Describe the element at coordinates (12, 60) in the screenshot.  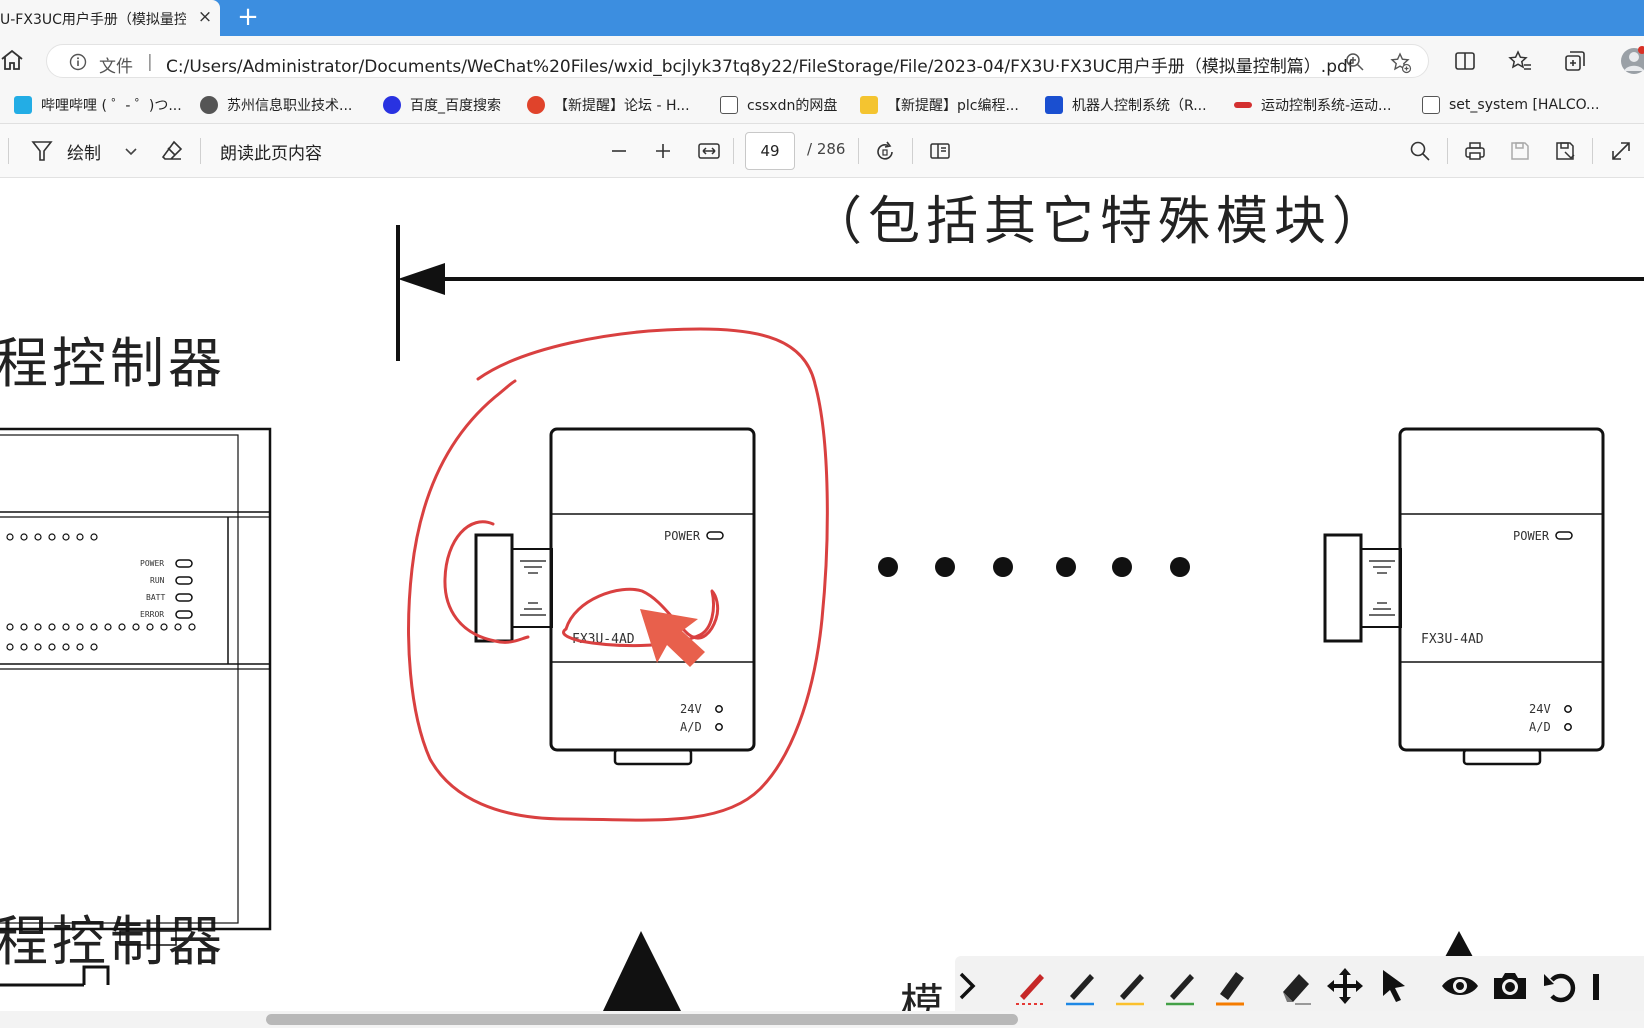
I see `home-icon` at that location.